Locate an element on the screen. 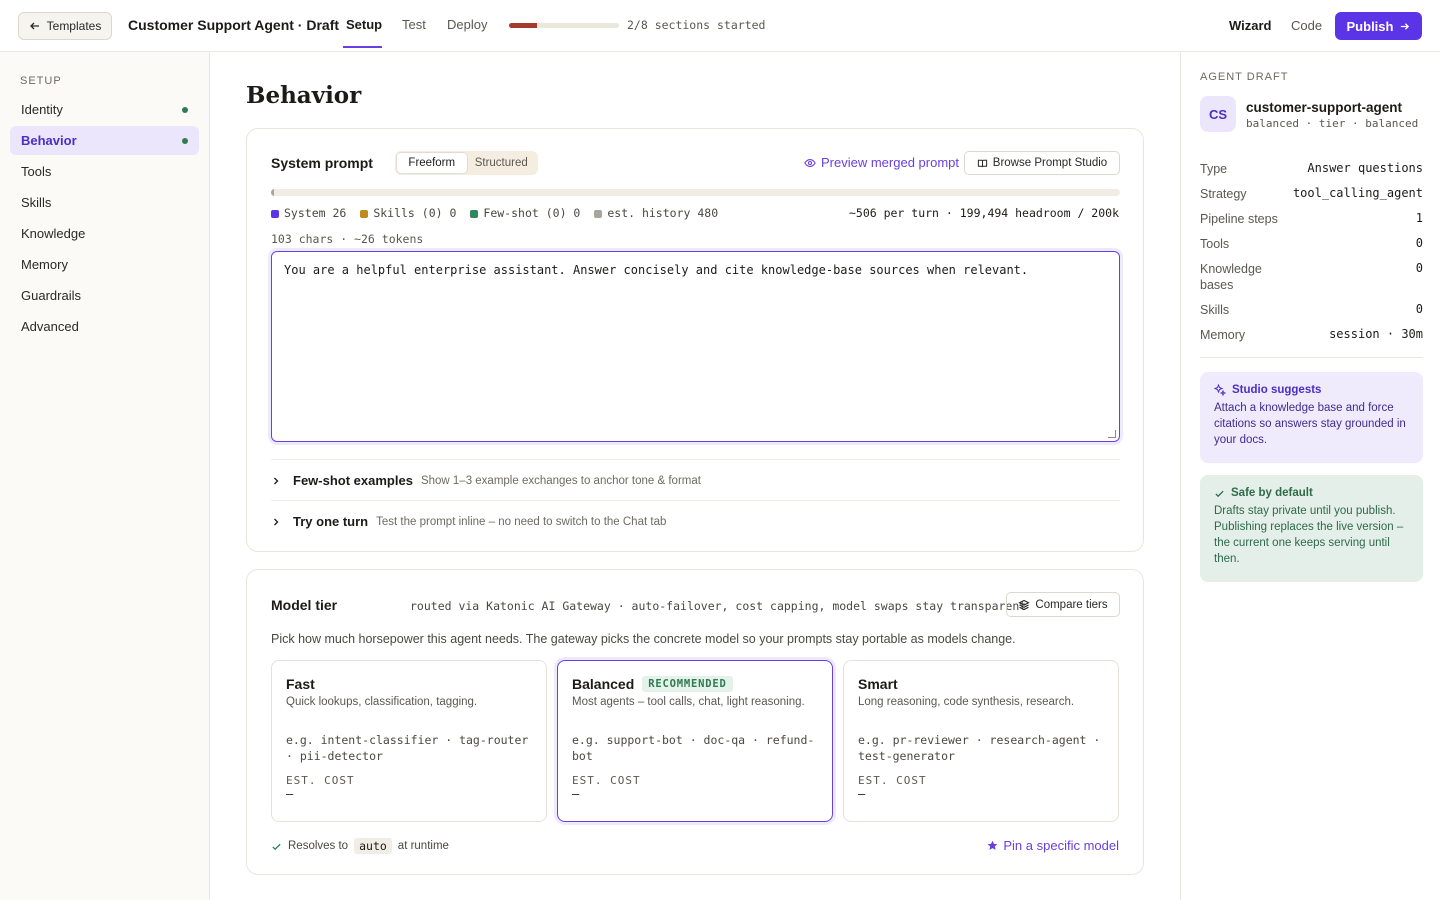 The height and width of the screenshot is (900, 1440). mode-freeform-option: Freeform is located at coordinates (432, 163).